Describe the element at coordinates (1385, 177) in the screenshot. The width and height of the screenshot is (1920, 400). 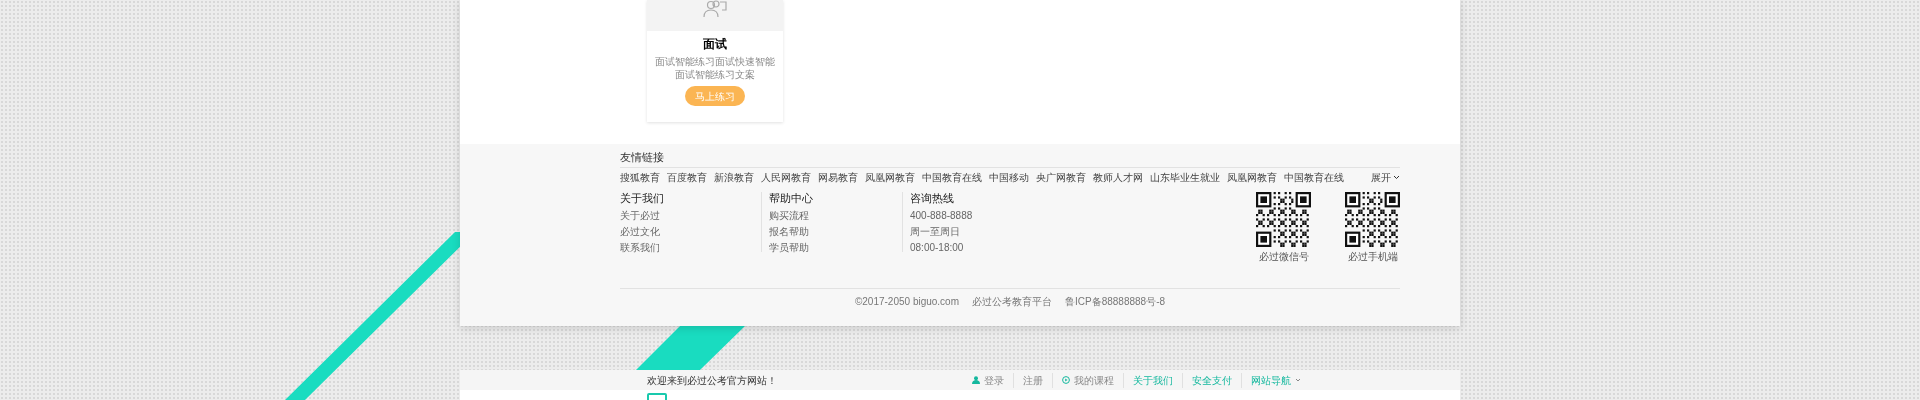
I see `expand-link: 展开` at that location.